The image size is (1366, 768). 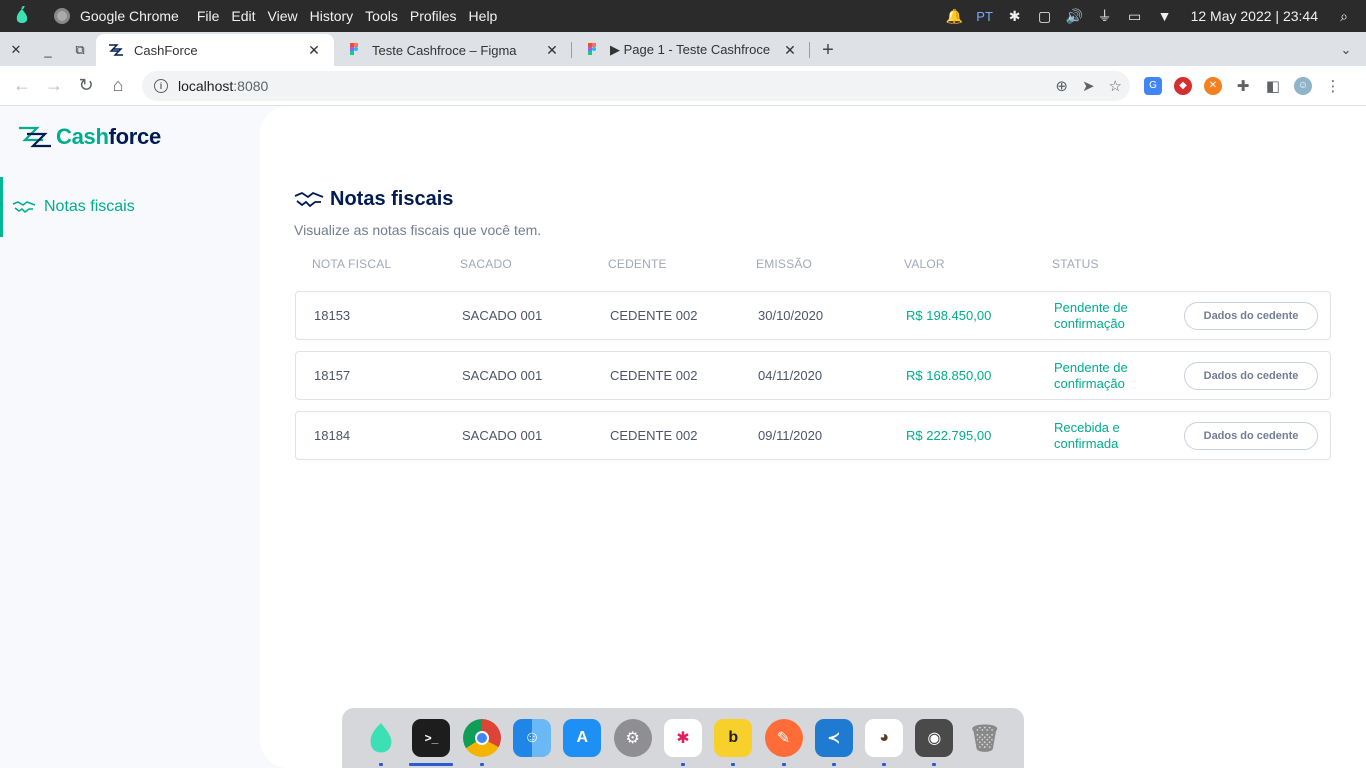 I want to click on ext-orange-icon: ✕, so click(x=1213, y=85).